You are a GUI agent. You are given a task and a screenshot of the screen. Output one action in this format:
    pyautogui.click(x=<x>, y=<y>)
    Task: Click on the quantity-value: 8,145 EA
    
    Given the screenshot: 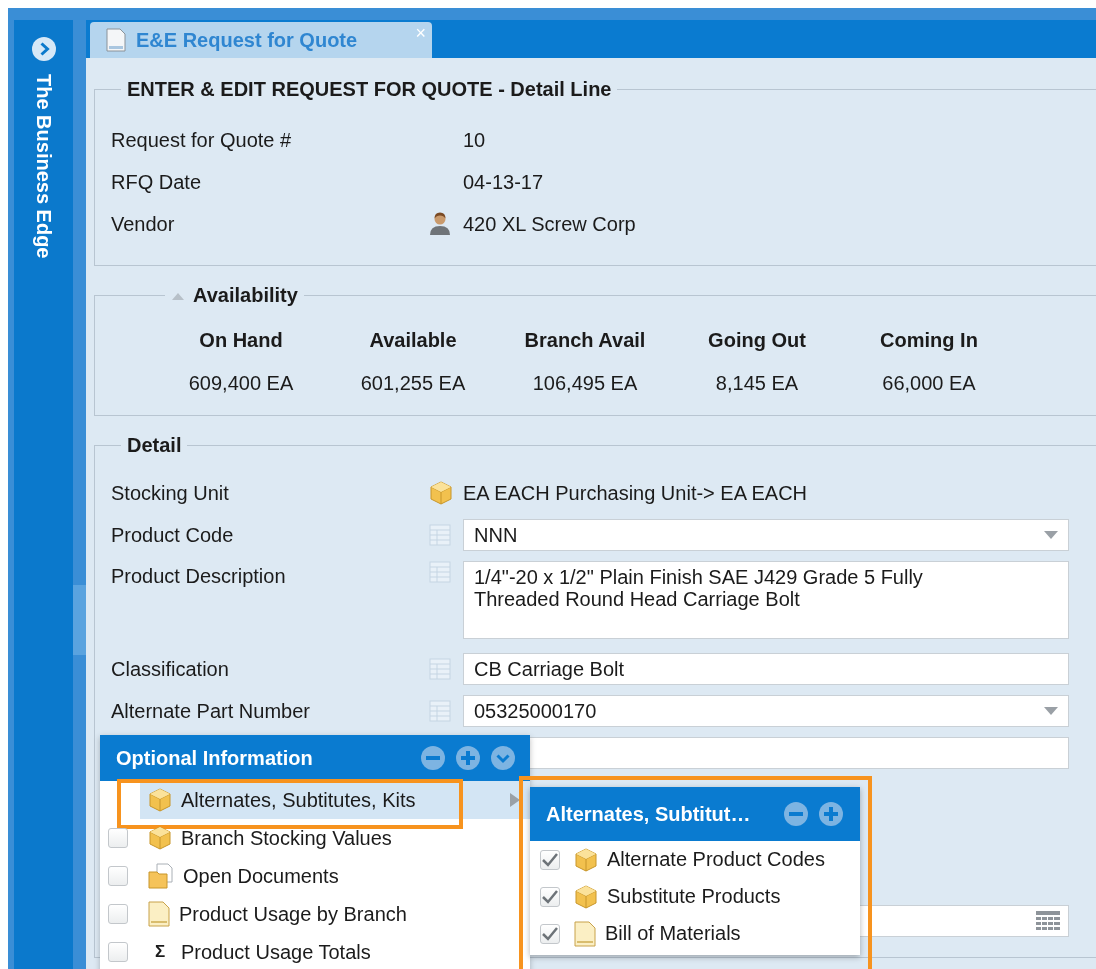 What is the action you would take?
    pyautogui.click(x=757, y=383)
    